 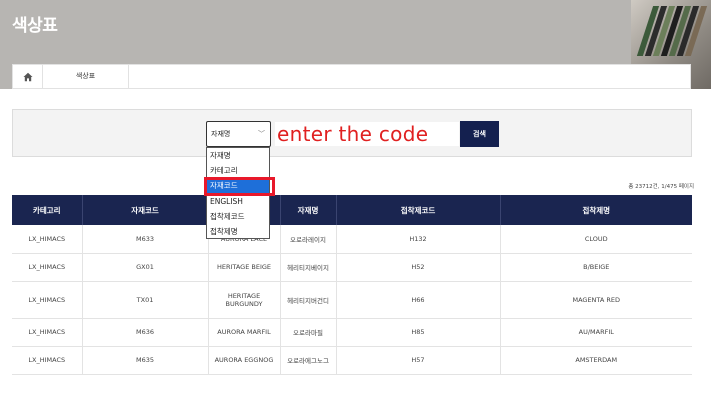 I want to click on cell-adhesive-code: H57, so click(x=418, y=360).